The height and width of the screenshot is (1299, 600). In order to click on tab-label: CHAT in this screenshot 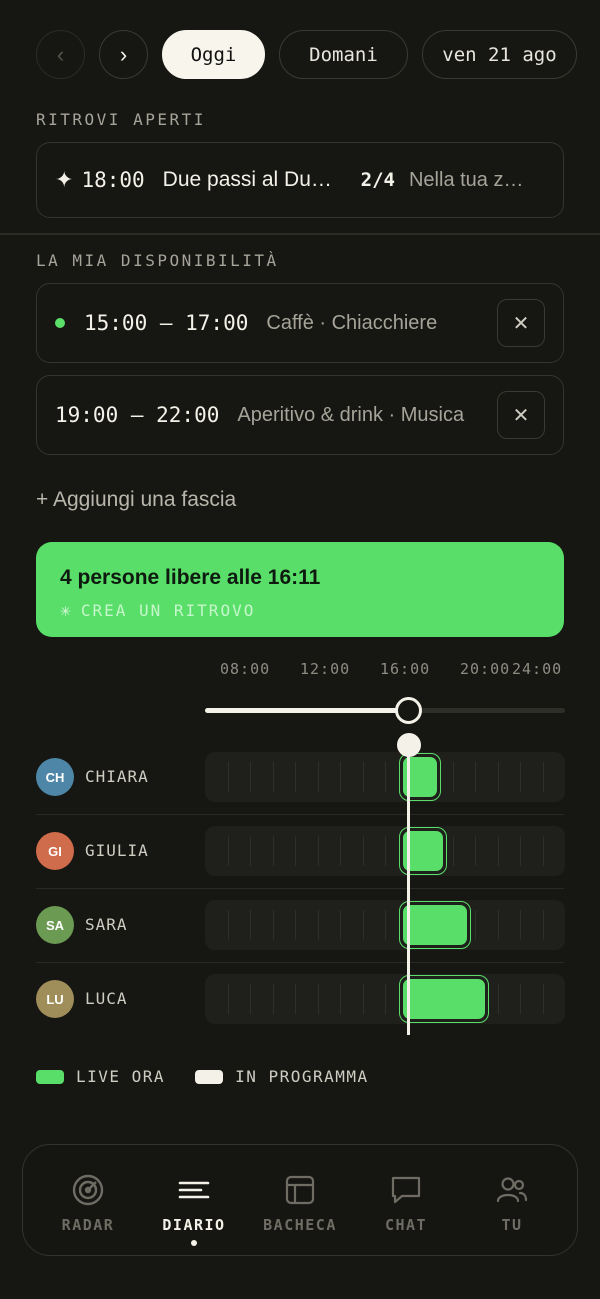, I will do `click(406, 1225)`.